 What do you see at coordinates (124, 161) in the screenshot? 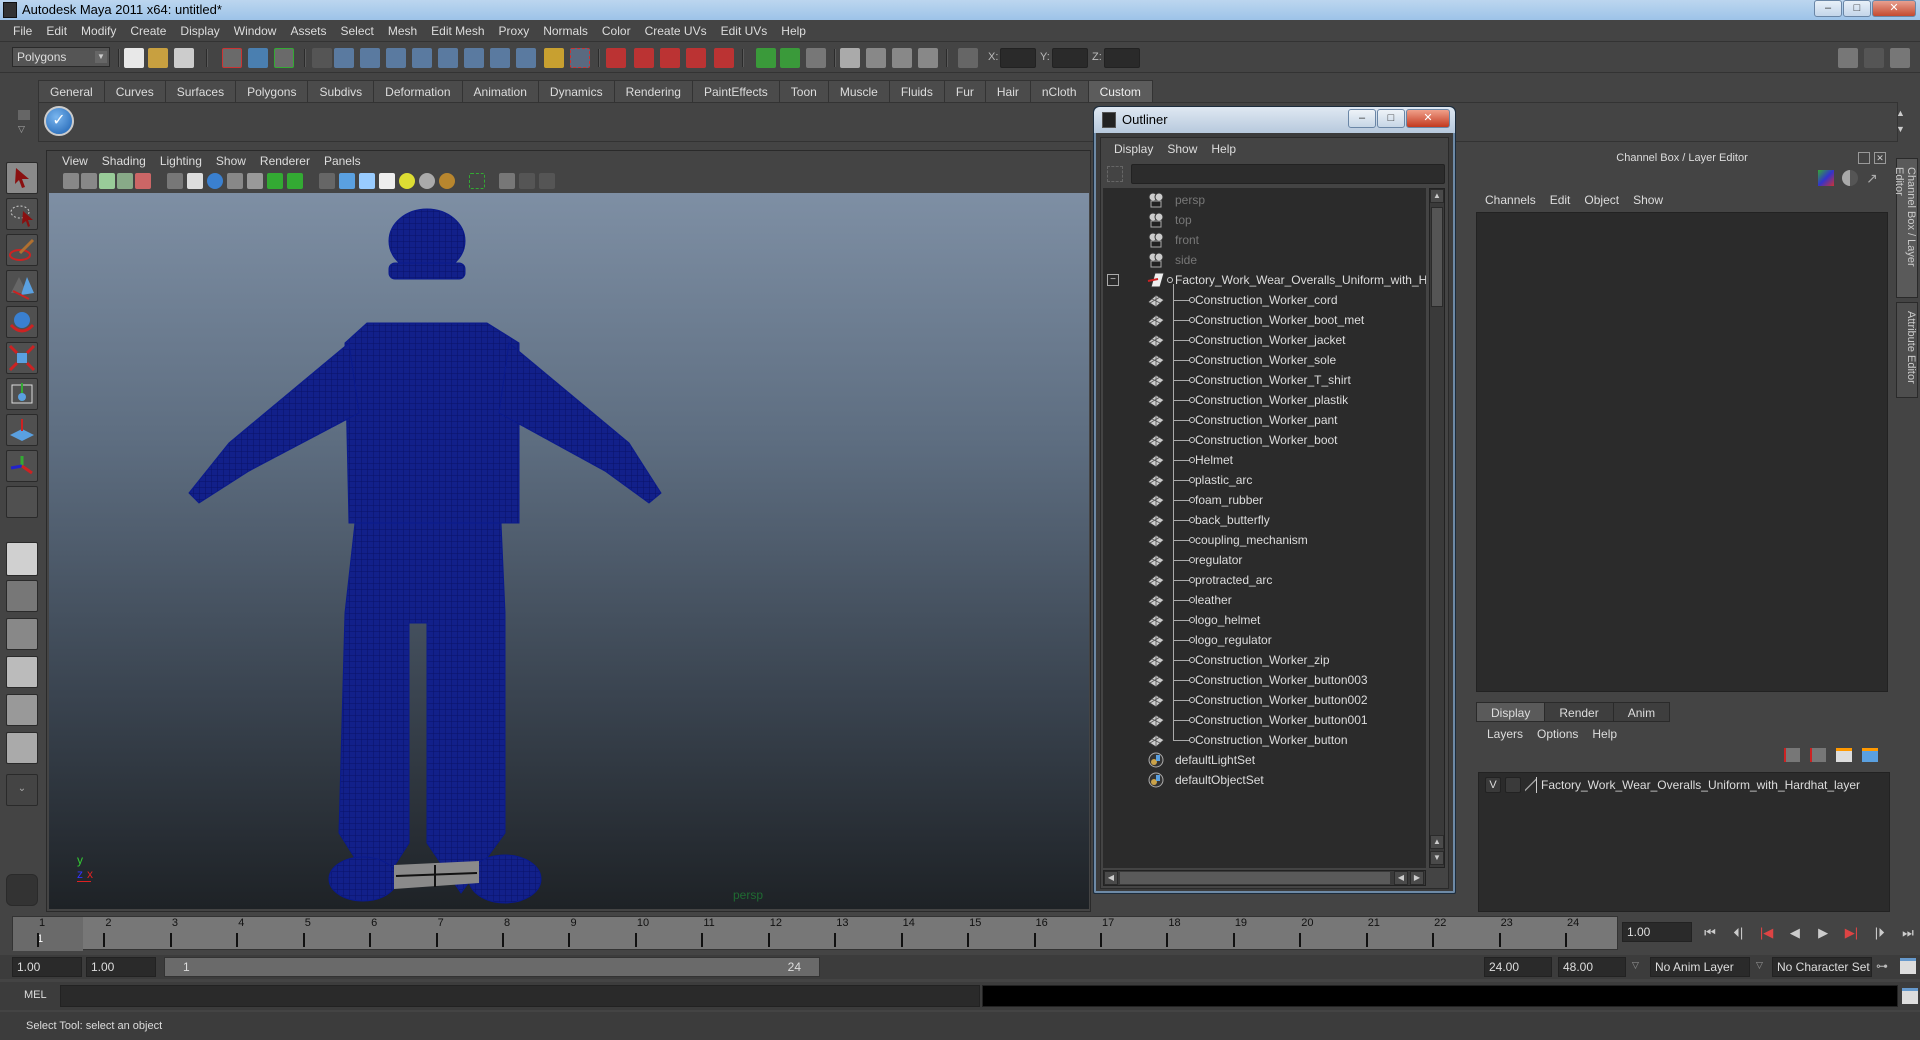
I see `viewport-menu-shading: Shading` at bounding box center [124, 161].